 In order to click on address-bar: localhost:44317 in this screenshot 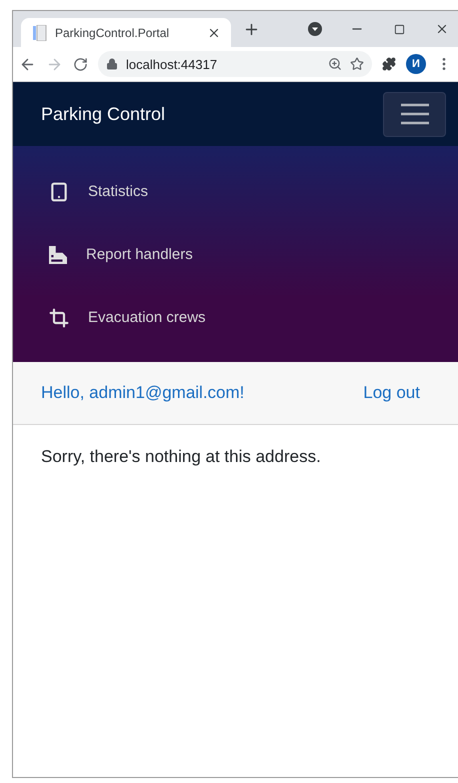, I will do `click(235, 64)`.